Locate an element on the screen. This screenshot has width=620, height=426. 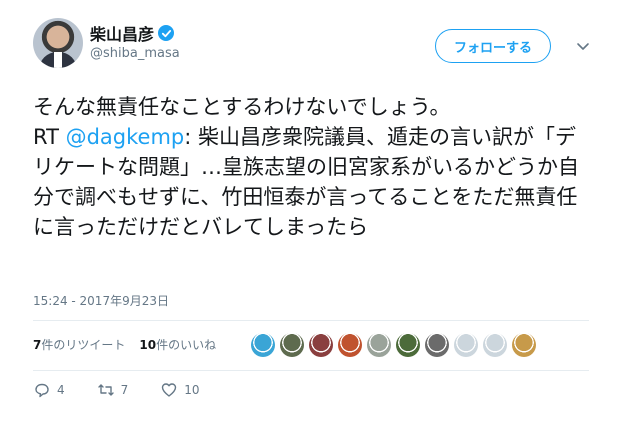
tweet-stats: 7件のリツイート 10件のいいね is located at coordinates (124, 344).